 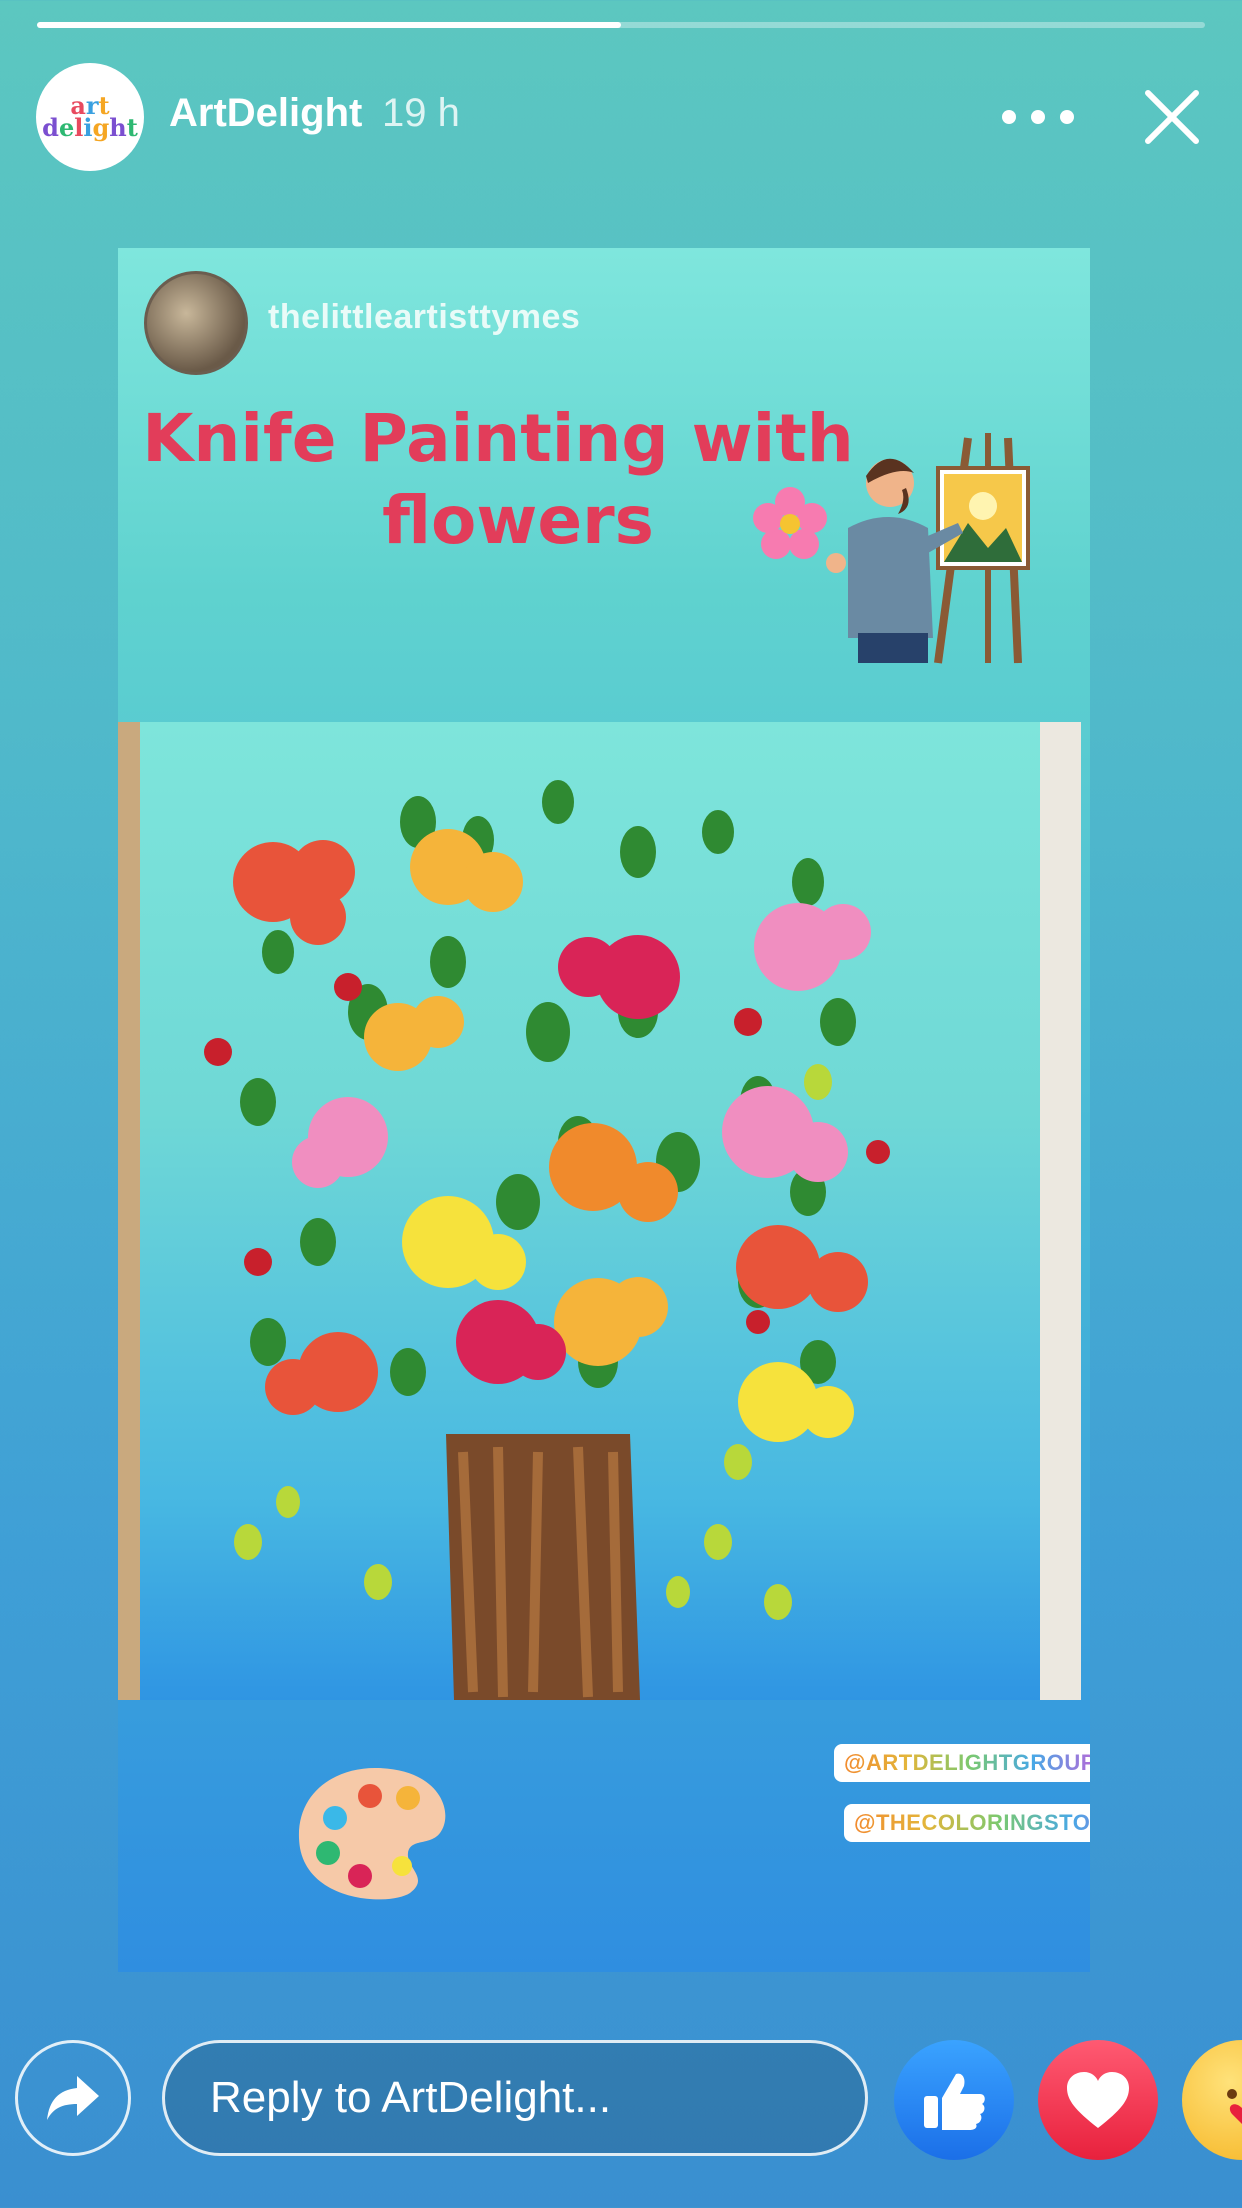 I want to click on story-header: art delight ArtDelight 19 h, so click(x=621, y=117).